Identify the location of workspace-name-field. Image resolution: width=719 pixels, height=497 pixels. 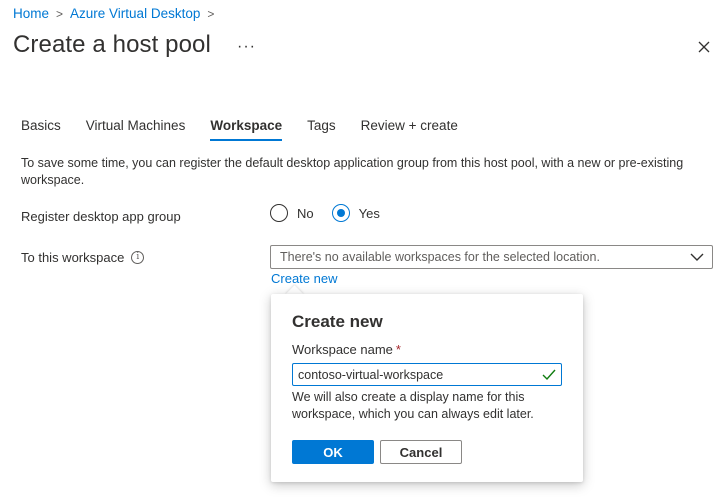
(427, 374).